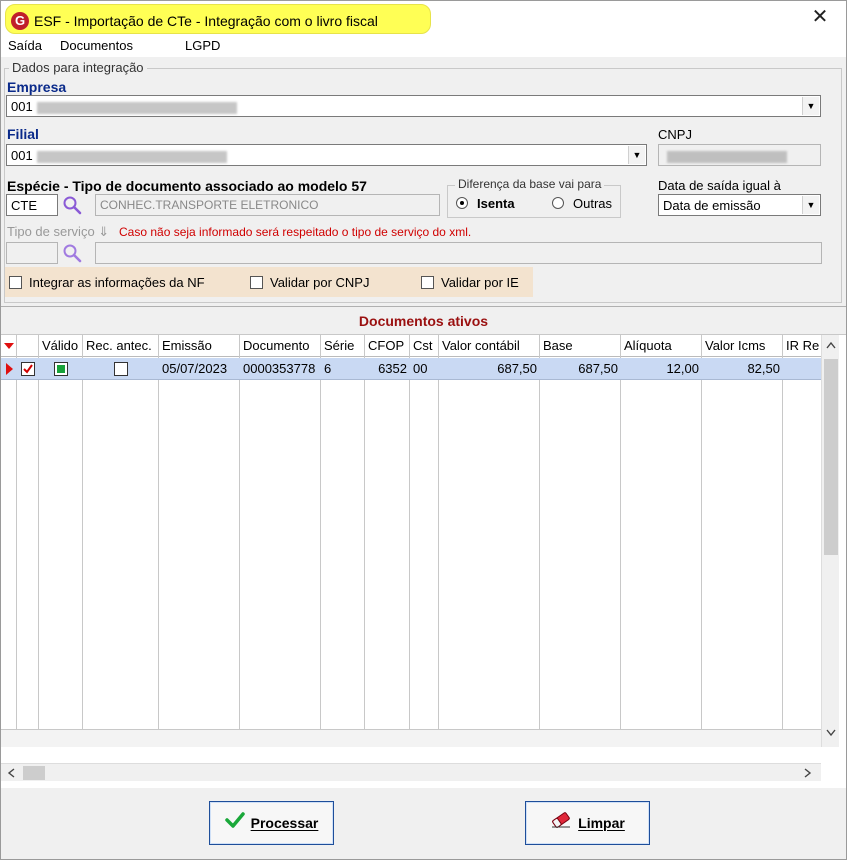  What do you see at coordinates (742, 346) in the screenshot?
I see `header-col-valor-icms: Valor Icms` at bounding box center [742, 346].